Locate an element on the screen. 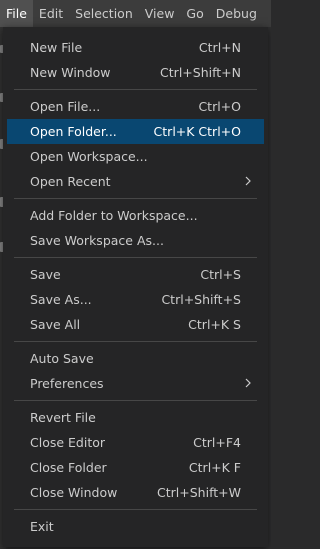  menu-item-label: New Window is located at coordinates (70, 72).